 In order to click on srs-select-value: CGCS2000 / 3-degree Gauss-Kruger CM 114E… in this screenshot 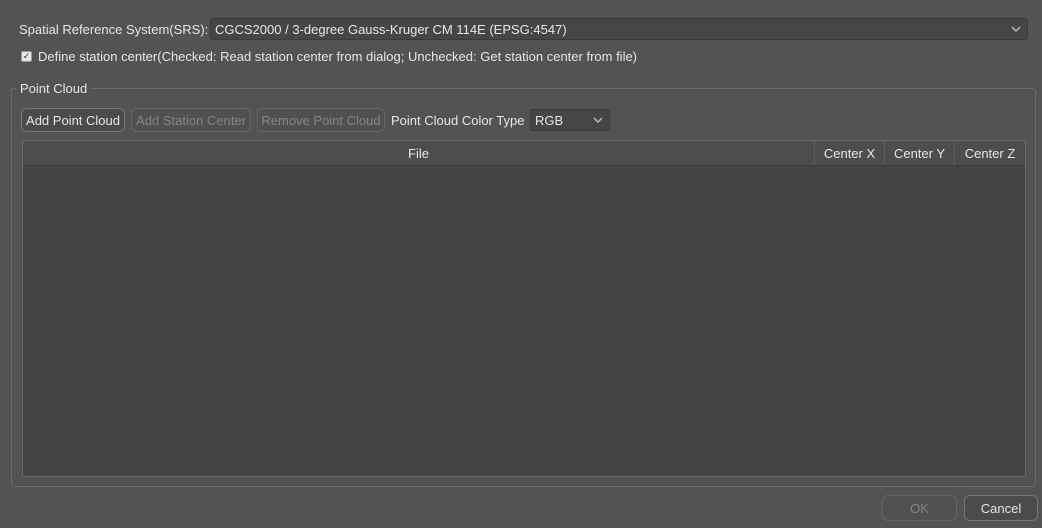, I will do `click(391, 29)`.